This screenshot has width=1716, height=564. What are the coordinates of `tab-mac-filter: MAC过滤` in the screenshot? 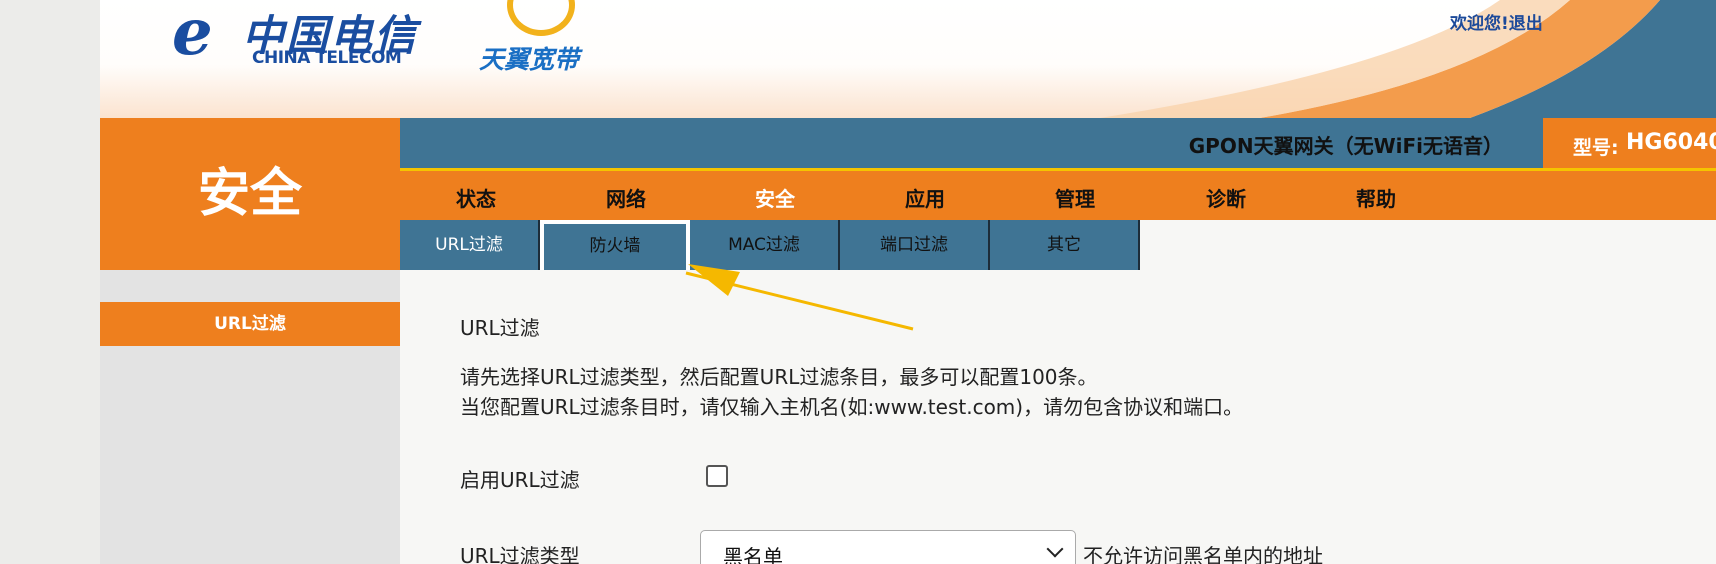 It's located at (765, 245).